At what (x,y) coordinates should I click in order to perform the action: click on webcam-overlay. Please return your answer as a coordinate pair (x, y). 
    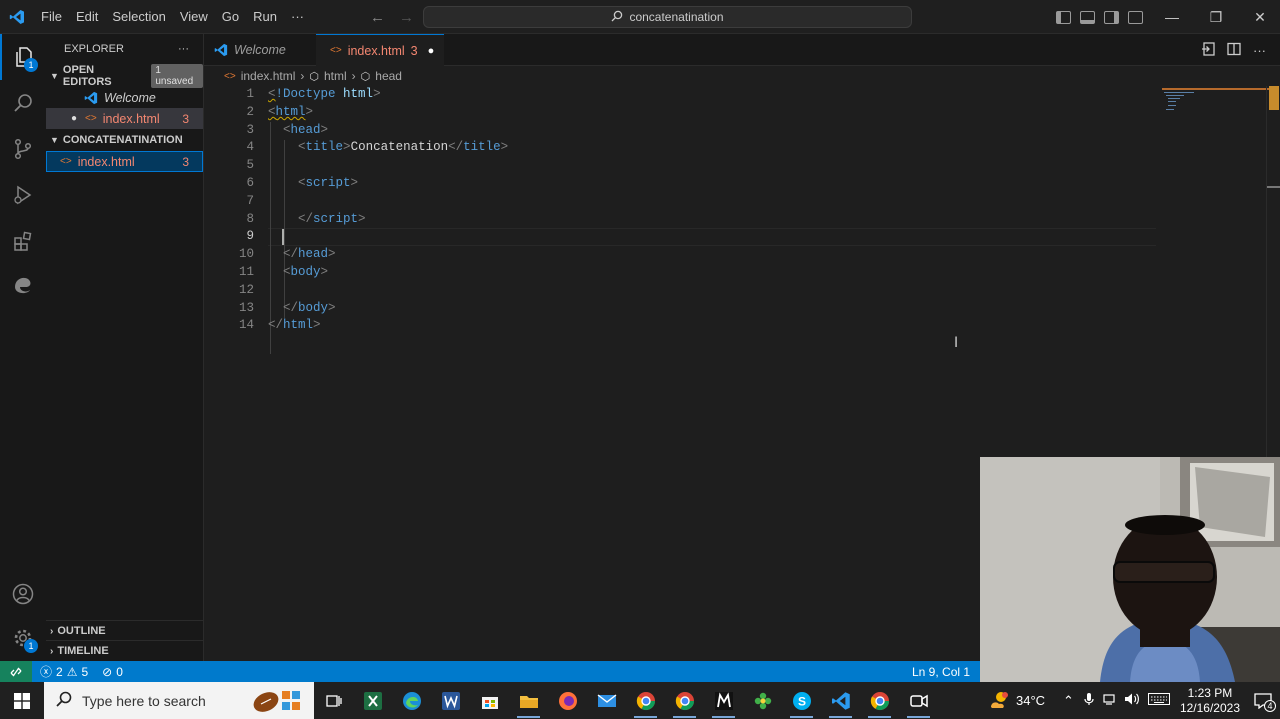
    Looking at the image, I should click on (1130, 569).